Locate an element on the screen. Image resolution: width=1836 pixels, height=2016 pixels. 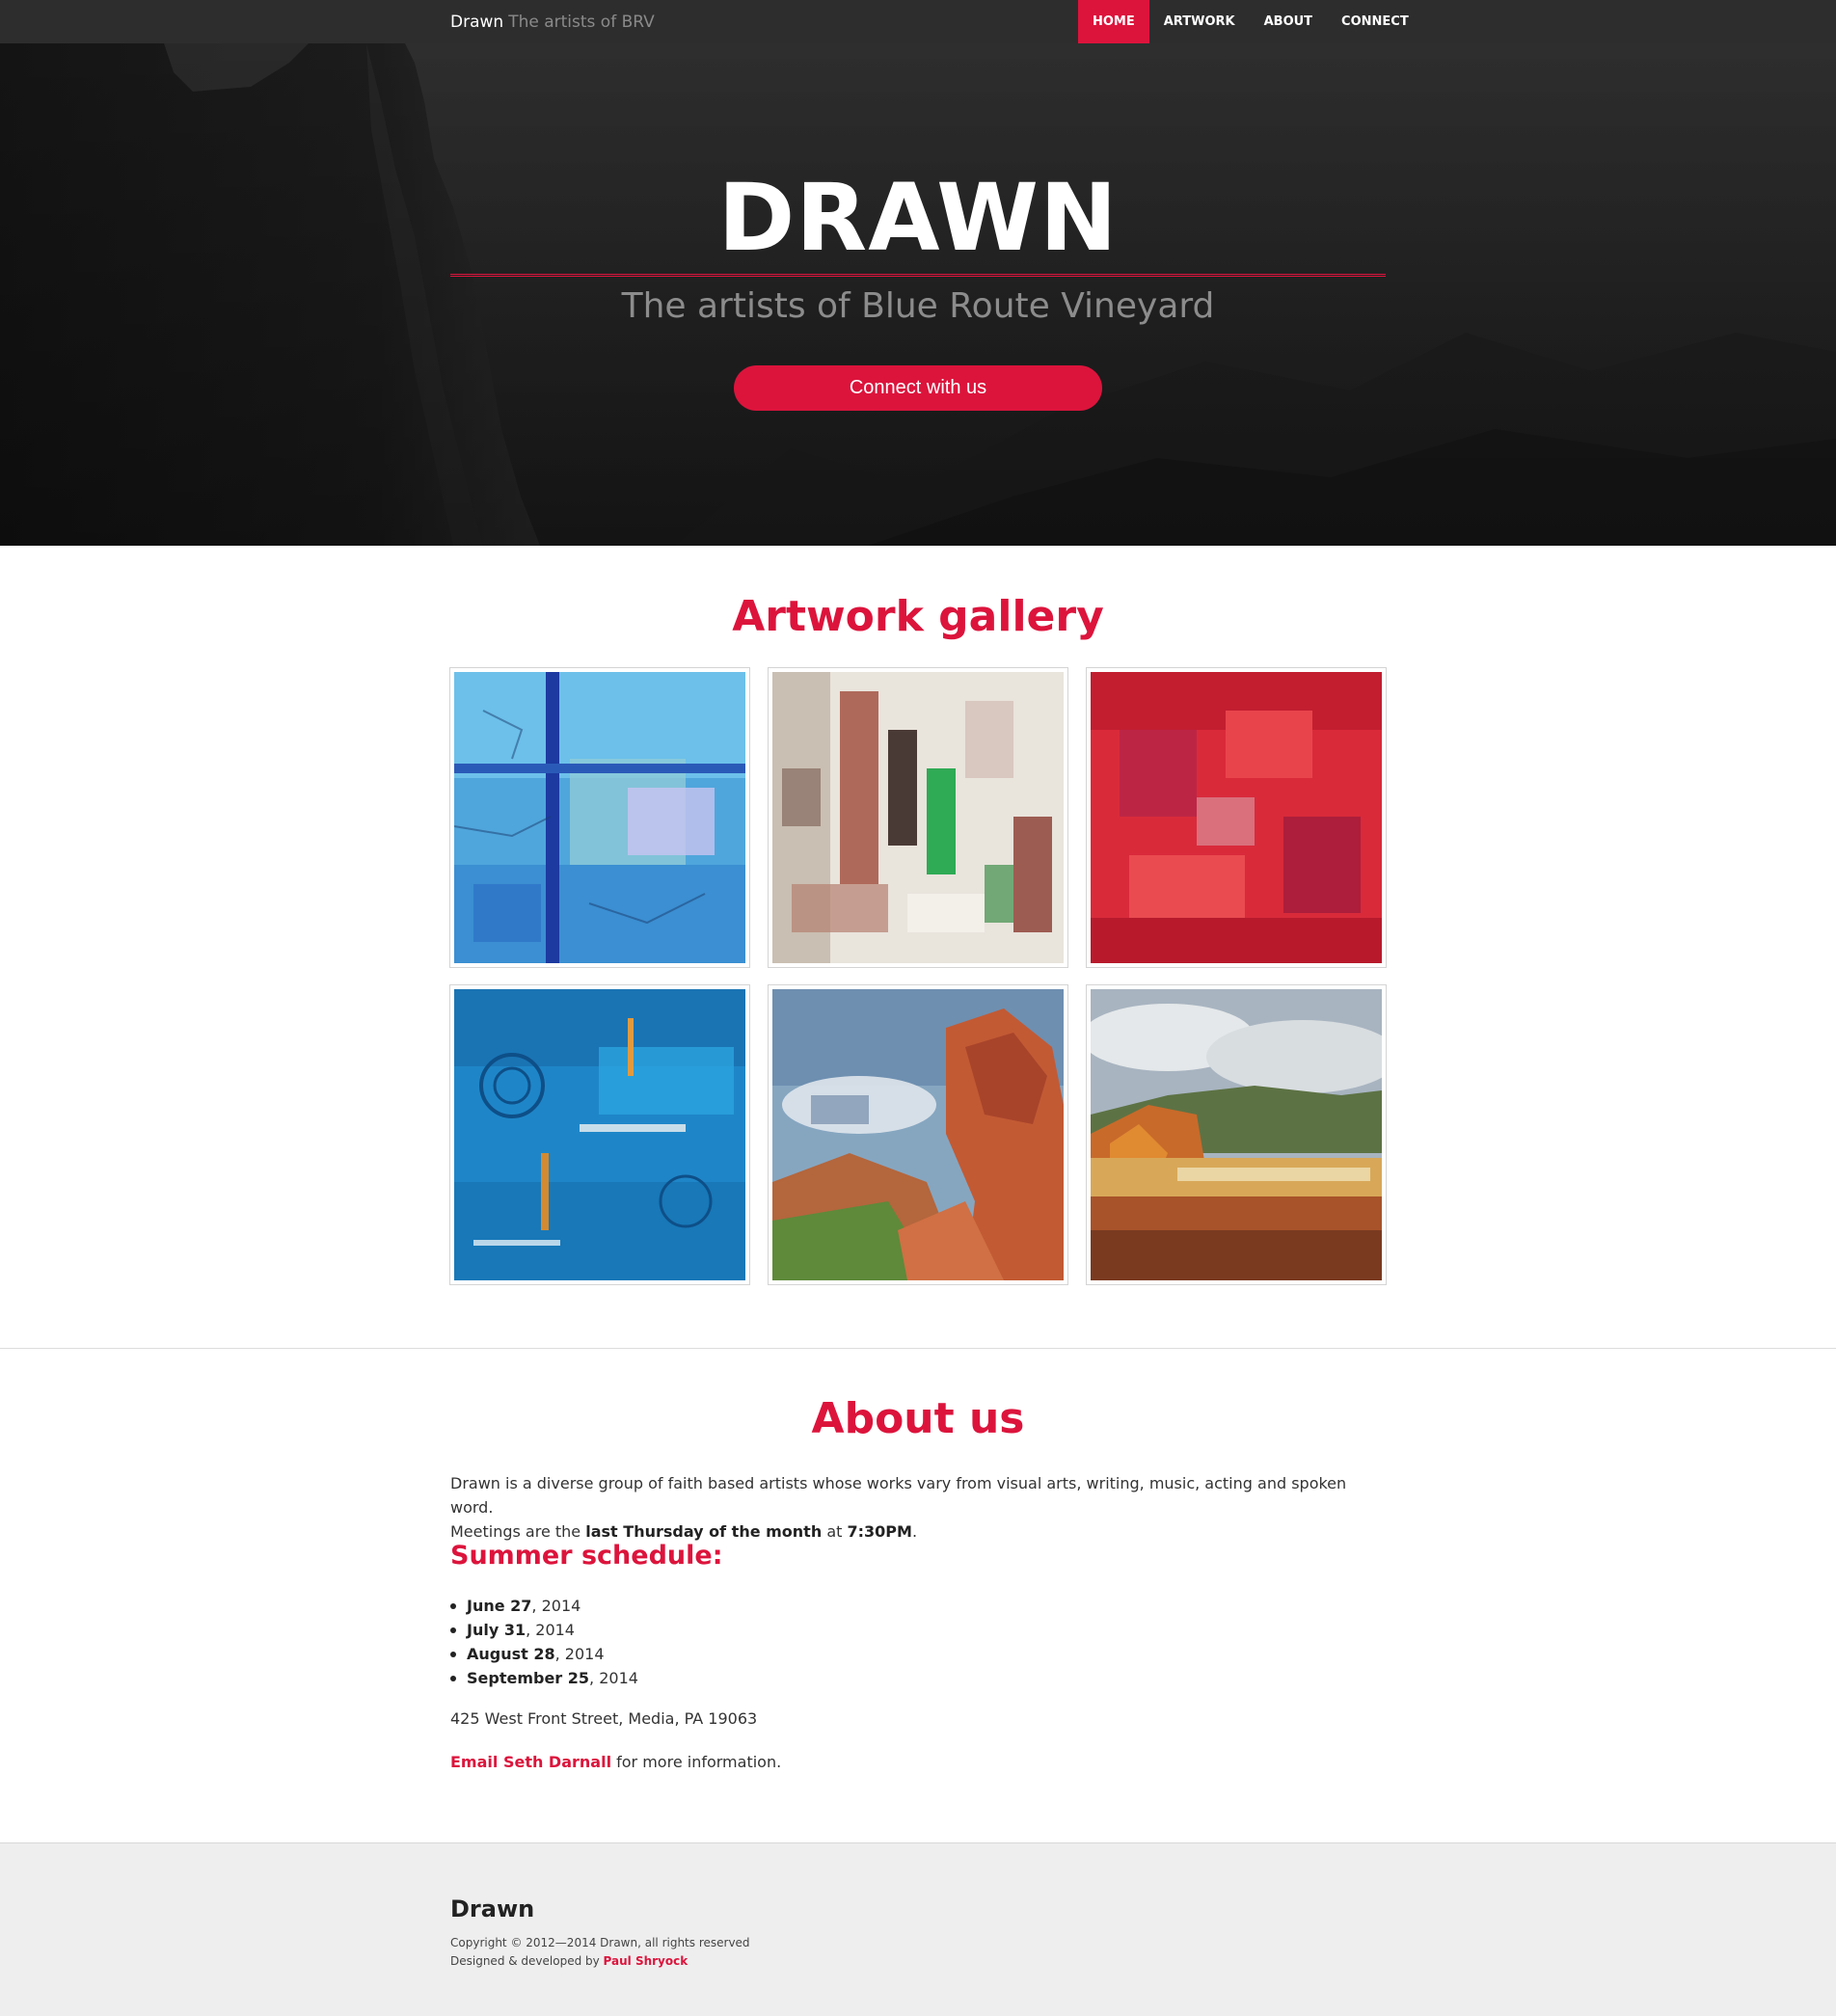
gallery-item-blue-abstract is located at coordinates (599, 817).